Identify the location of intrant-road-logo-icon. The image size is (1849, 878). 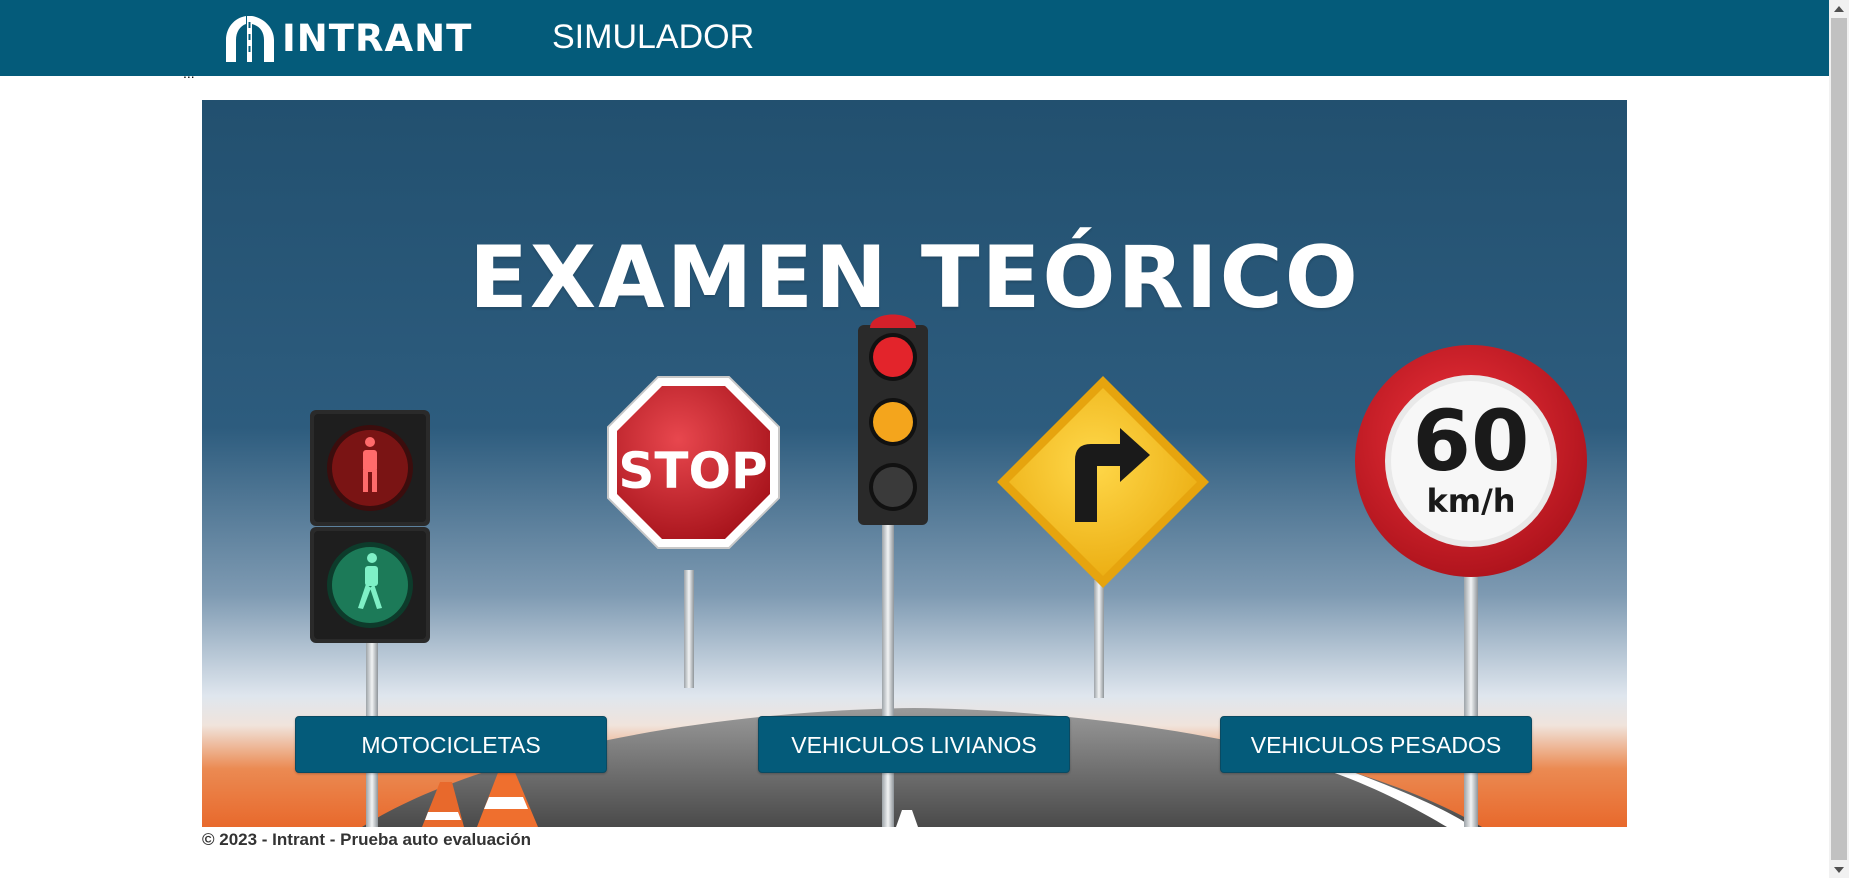
(250, 39).